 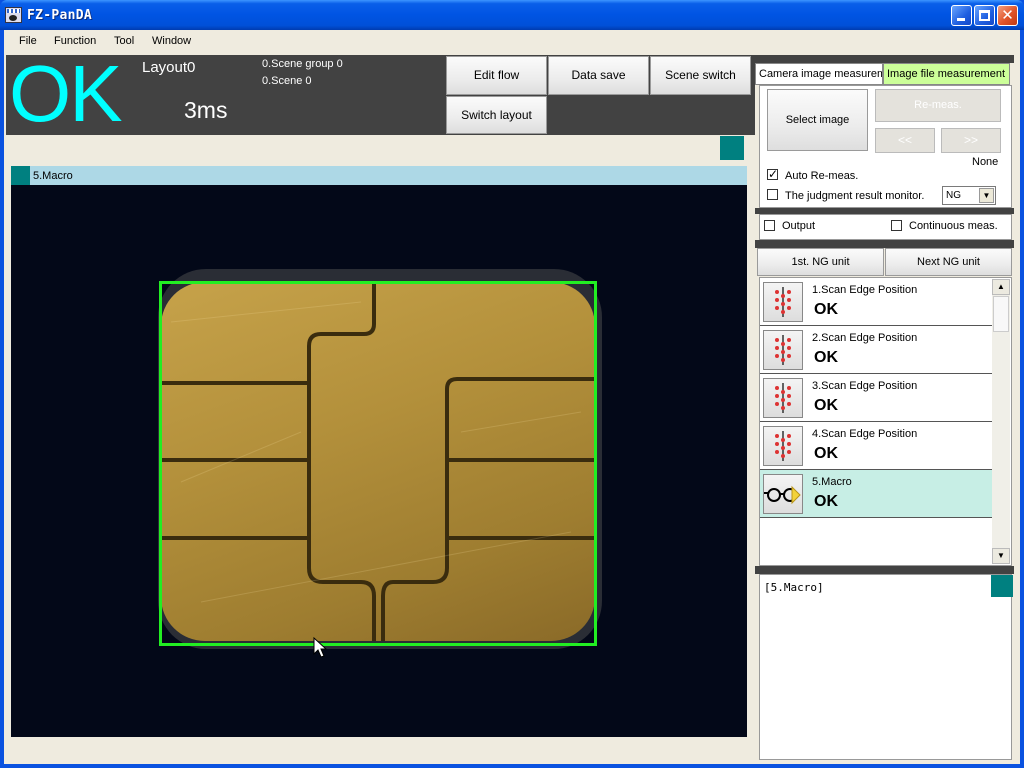 What do you see at coordinates (171, 41) in the screenshot?
I see `menu-window: Window` at bounding box center [171, 41].